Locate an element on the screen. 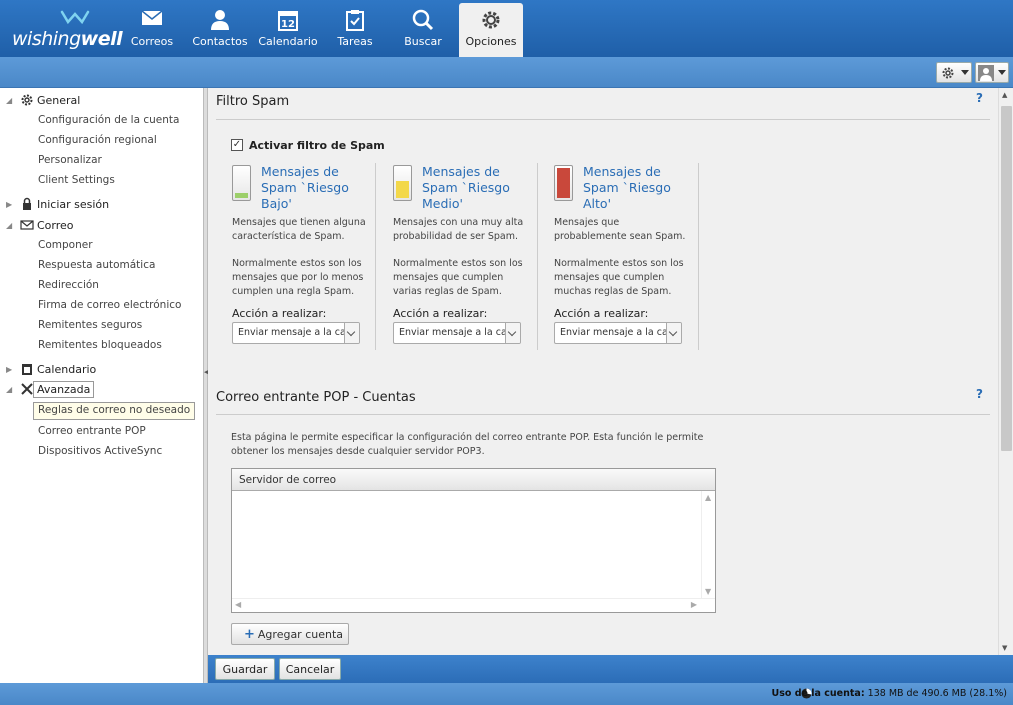 This screenshot has height=705, width=1013. grid-horizontal-scrollbar: ◀ ▶ is located at coordinates (473, 605).